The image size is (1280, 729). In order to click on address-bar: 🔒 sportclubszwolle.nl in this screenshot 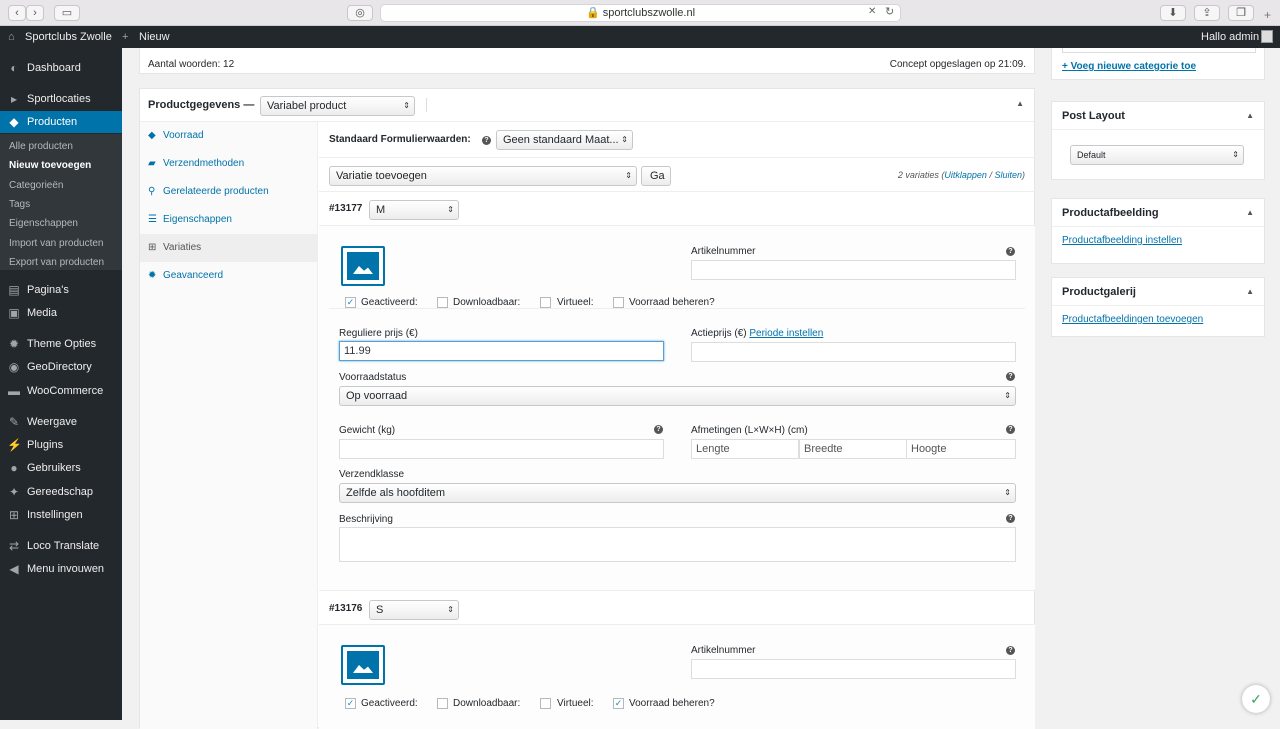, I will do `click(640, 13)`.